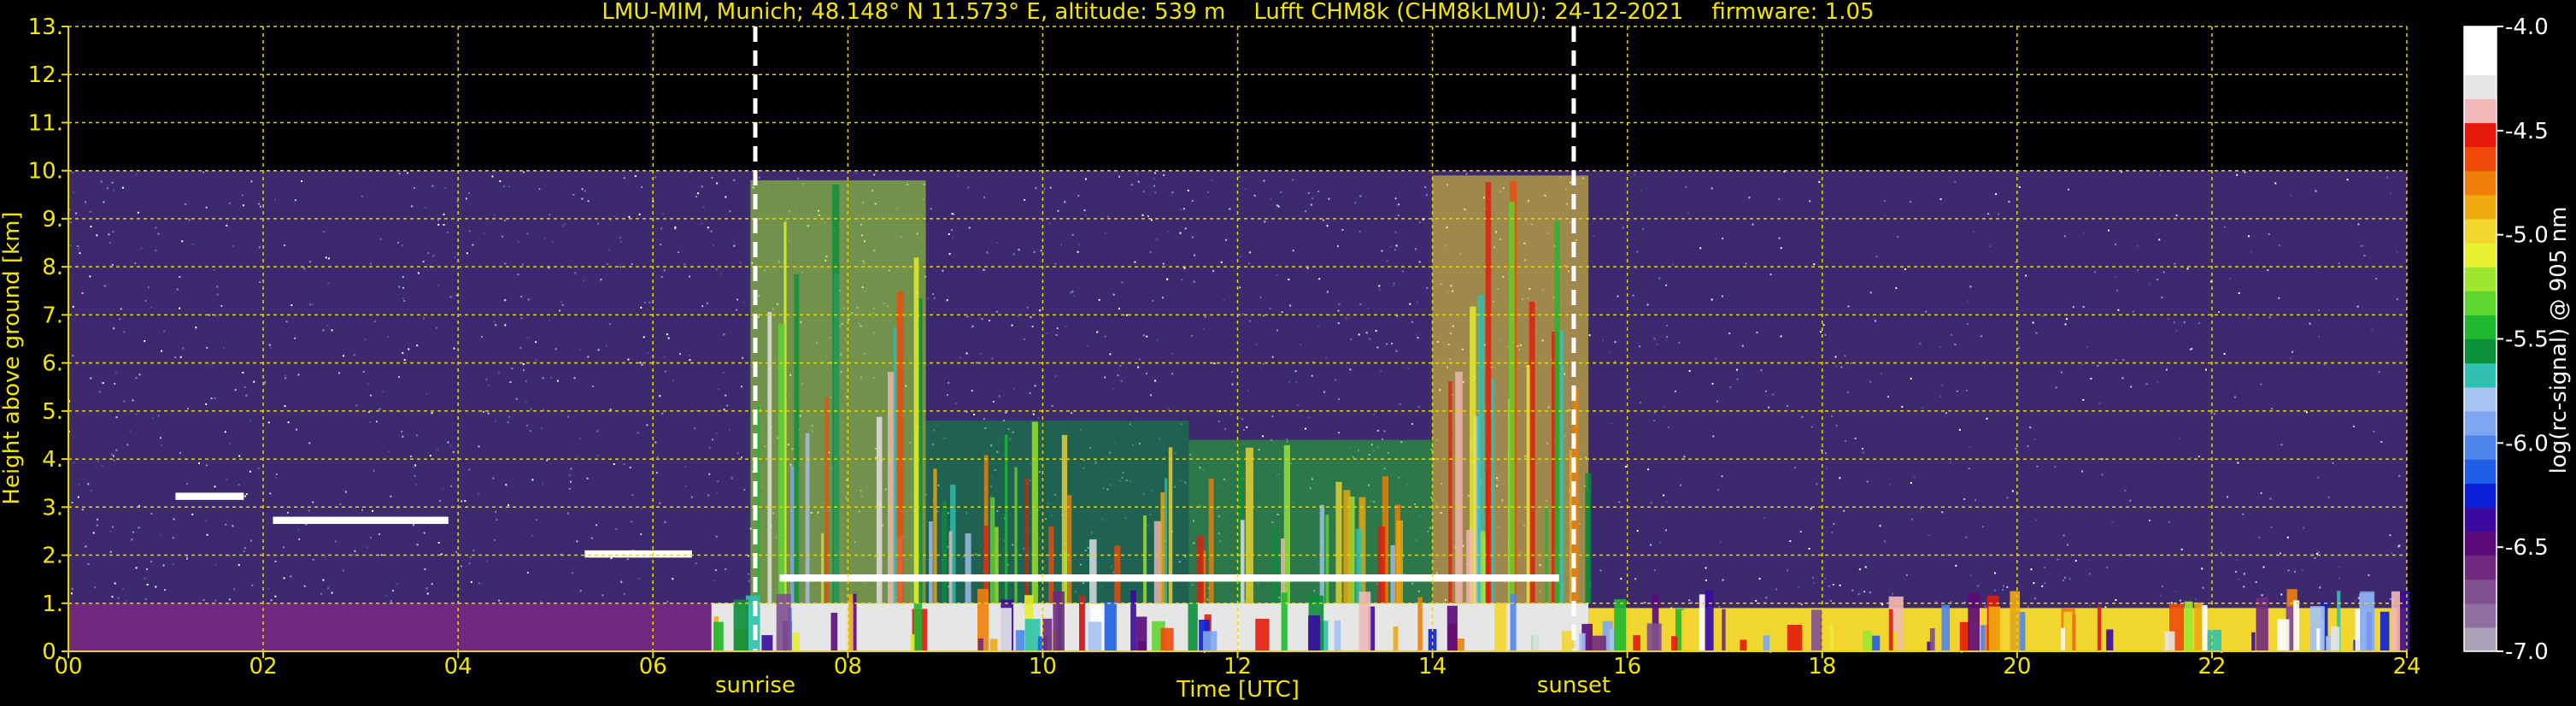  I want to click on colorbar-tick-label: -6.5, so click(2527, 548).